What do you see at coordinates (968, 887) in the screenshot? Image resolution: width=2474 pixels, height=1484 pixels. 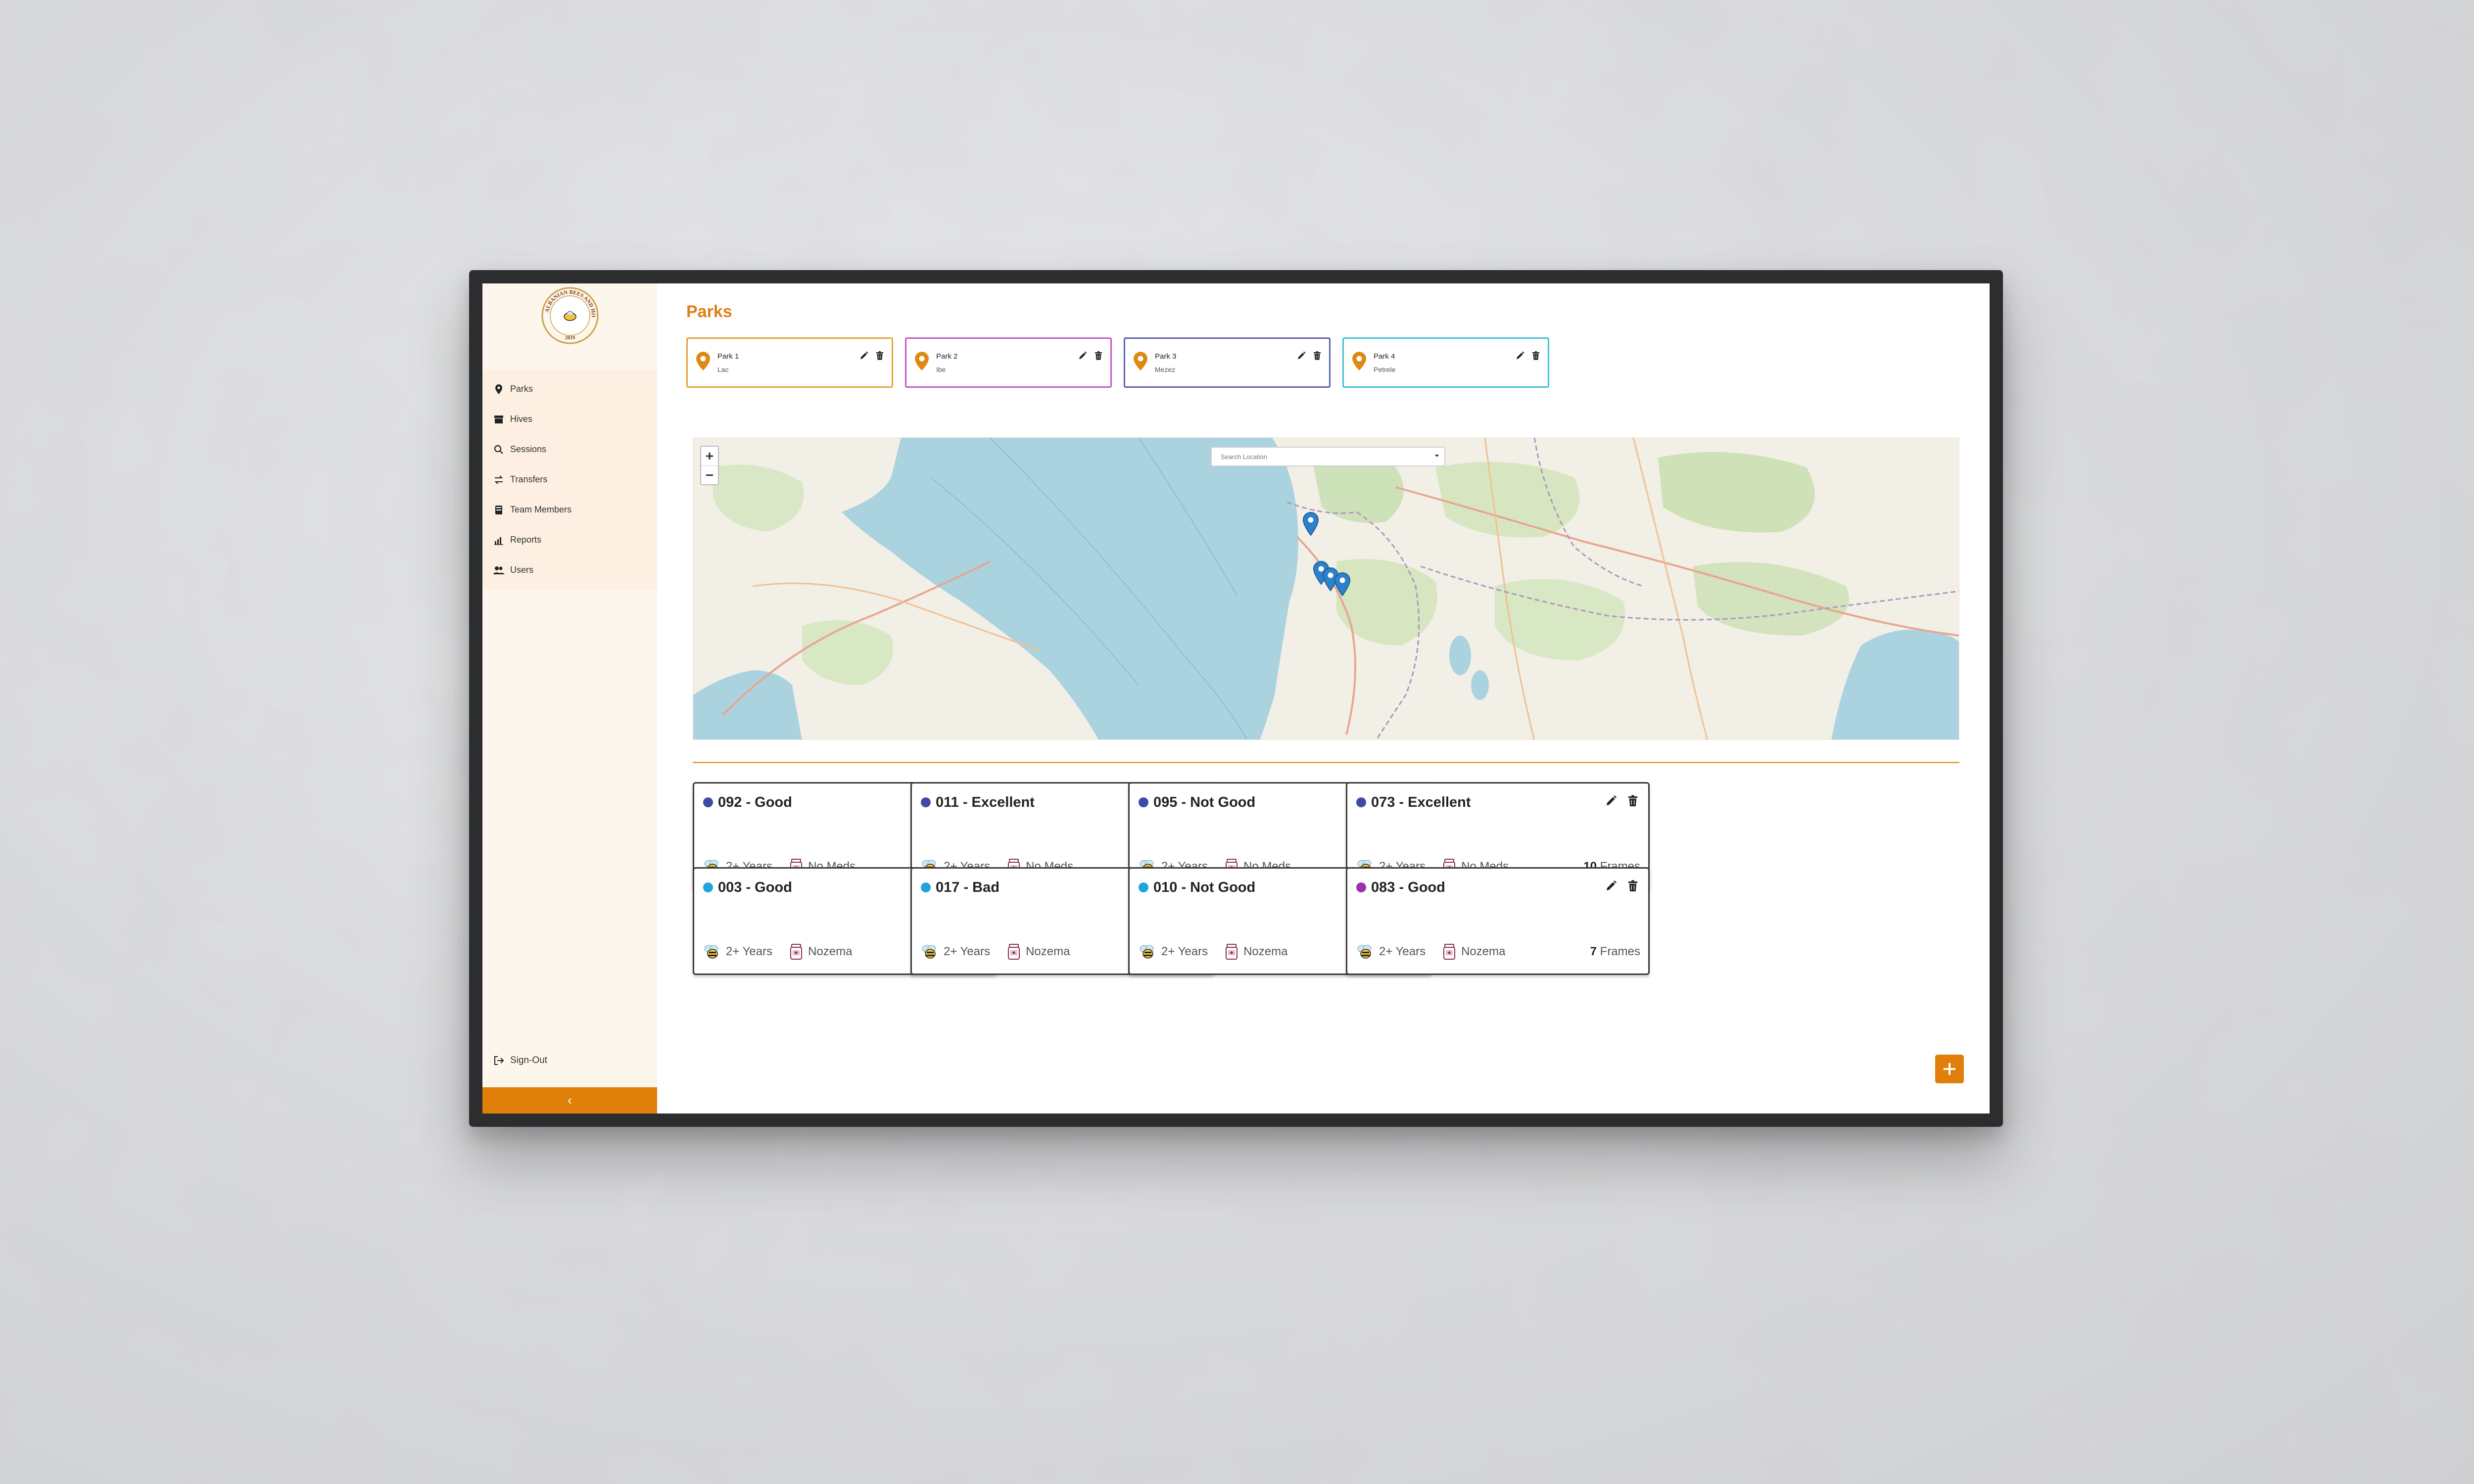 I see `hive-title: 017 - Bad` at bounding box center [968, 887].